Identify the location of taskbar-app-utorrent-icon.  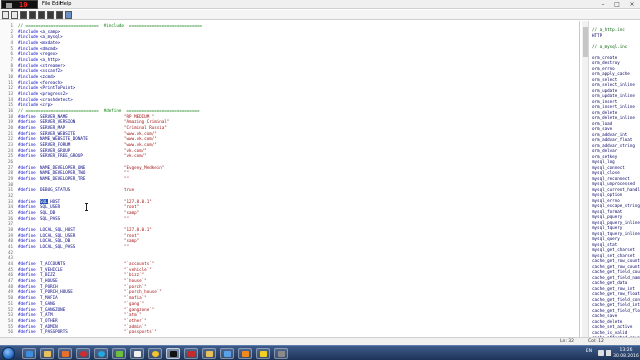
(119, 353).